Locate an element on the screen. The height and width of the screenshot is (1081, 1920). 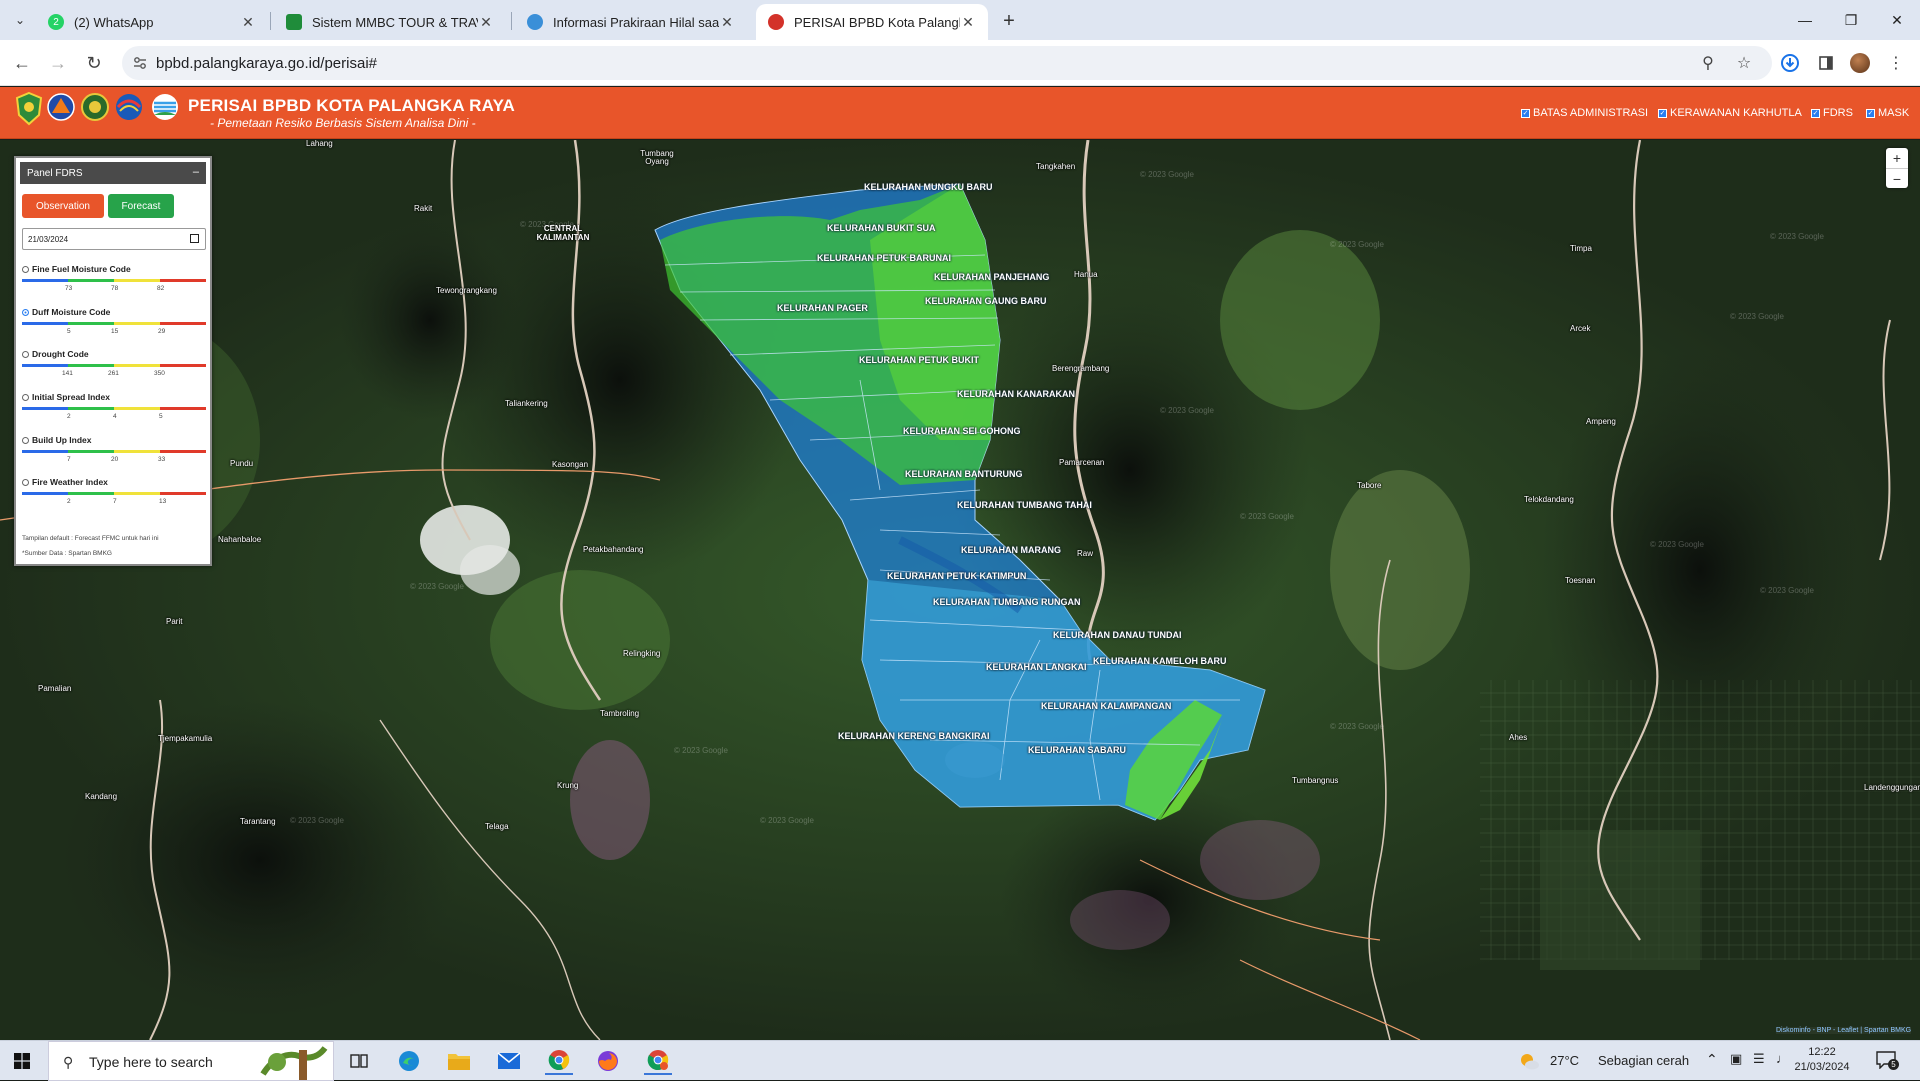
calendar-icon is located at coordinates (194, 238).